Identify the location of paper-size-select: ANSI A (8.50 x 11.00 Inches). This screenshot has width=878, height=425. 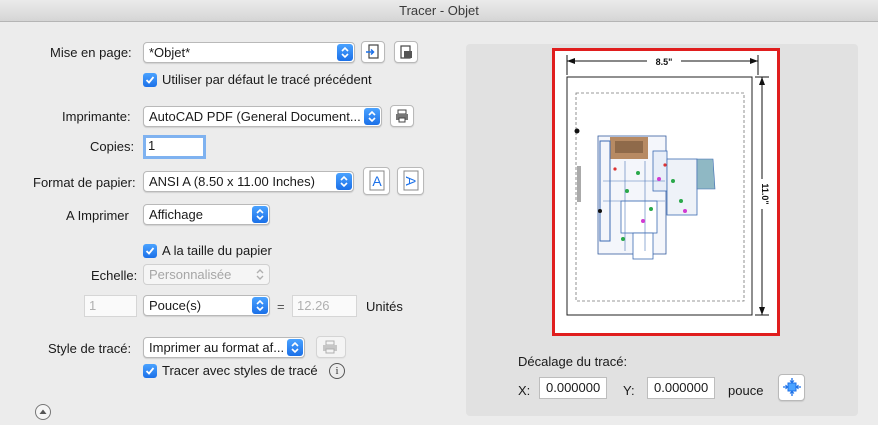
(248, 181).